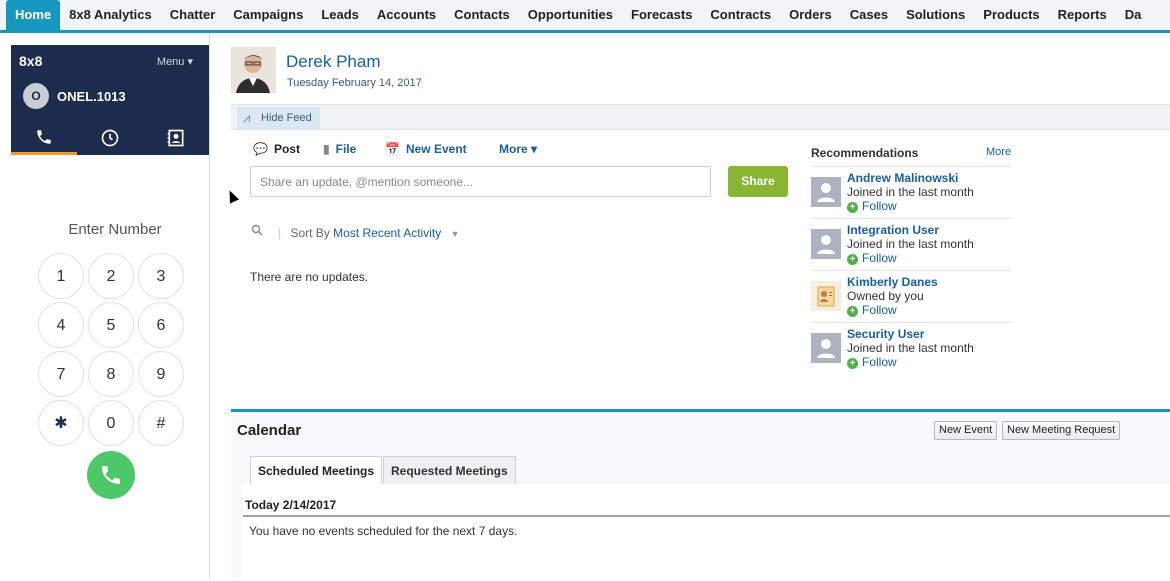  What do you see at coordinates (340, 15) in the screenshot?
I see `tab-leads: Leads` at bounding box center [340, 15].